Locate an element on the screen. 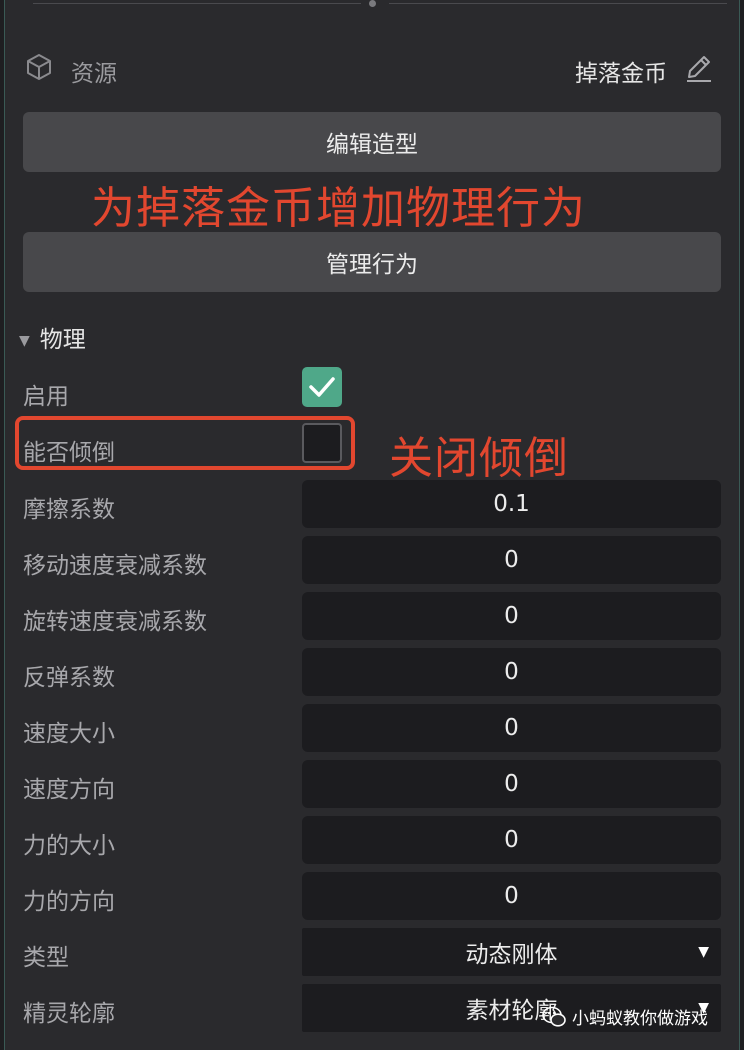 This screenshot has width=744, height=1050. edit-shape-button: 编辑造型 is located at coordinates (372, 142).